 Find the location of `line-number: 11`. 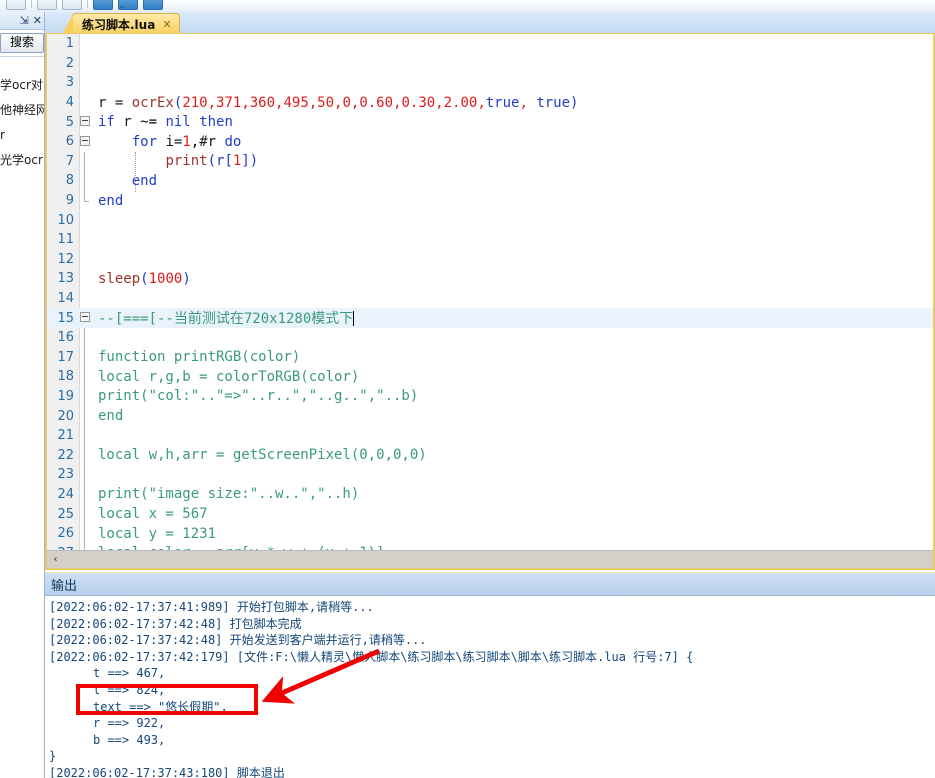

line-number: 11 is located at coordinates (65, 240).